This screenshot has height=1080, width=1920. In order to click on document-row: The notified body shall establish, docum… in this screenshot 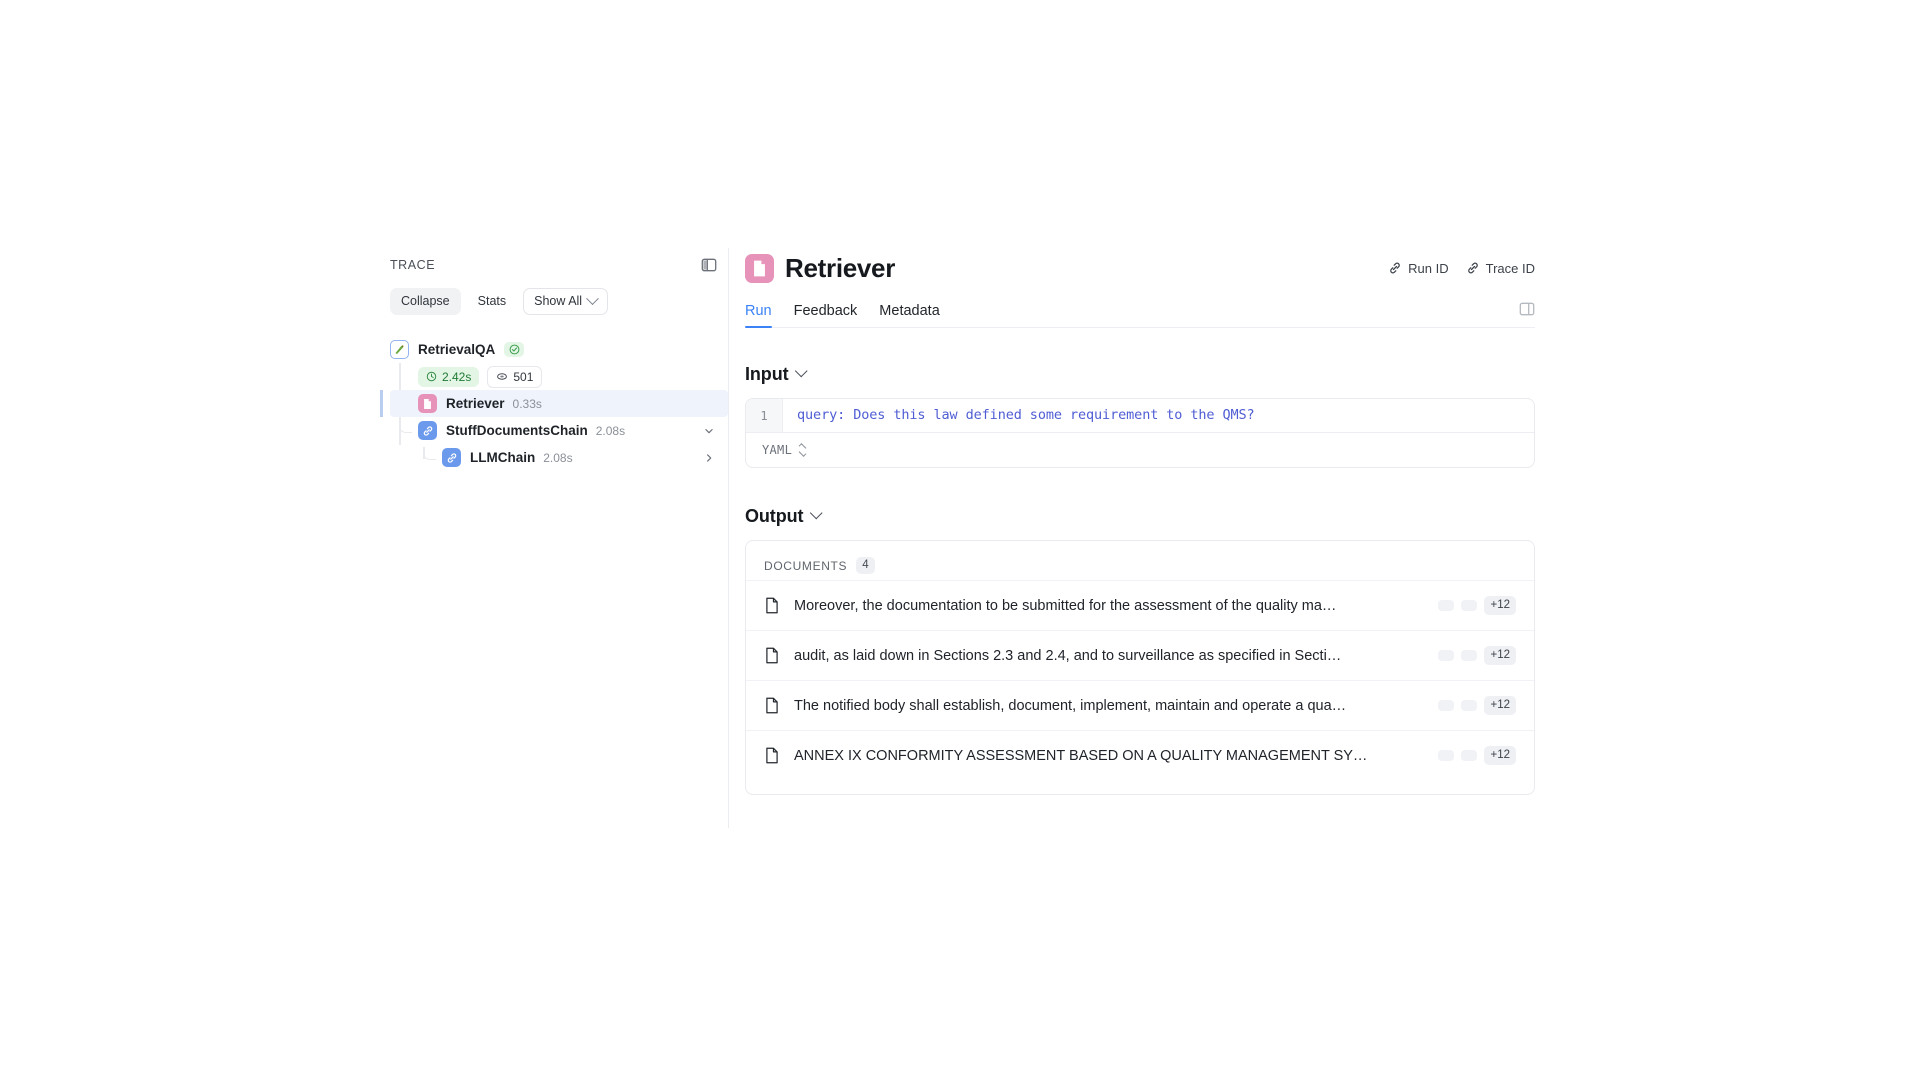, I will do `click(1140, 705)`.